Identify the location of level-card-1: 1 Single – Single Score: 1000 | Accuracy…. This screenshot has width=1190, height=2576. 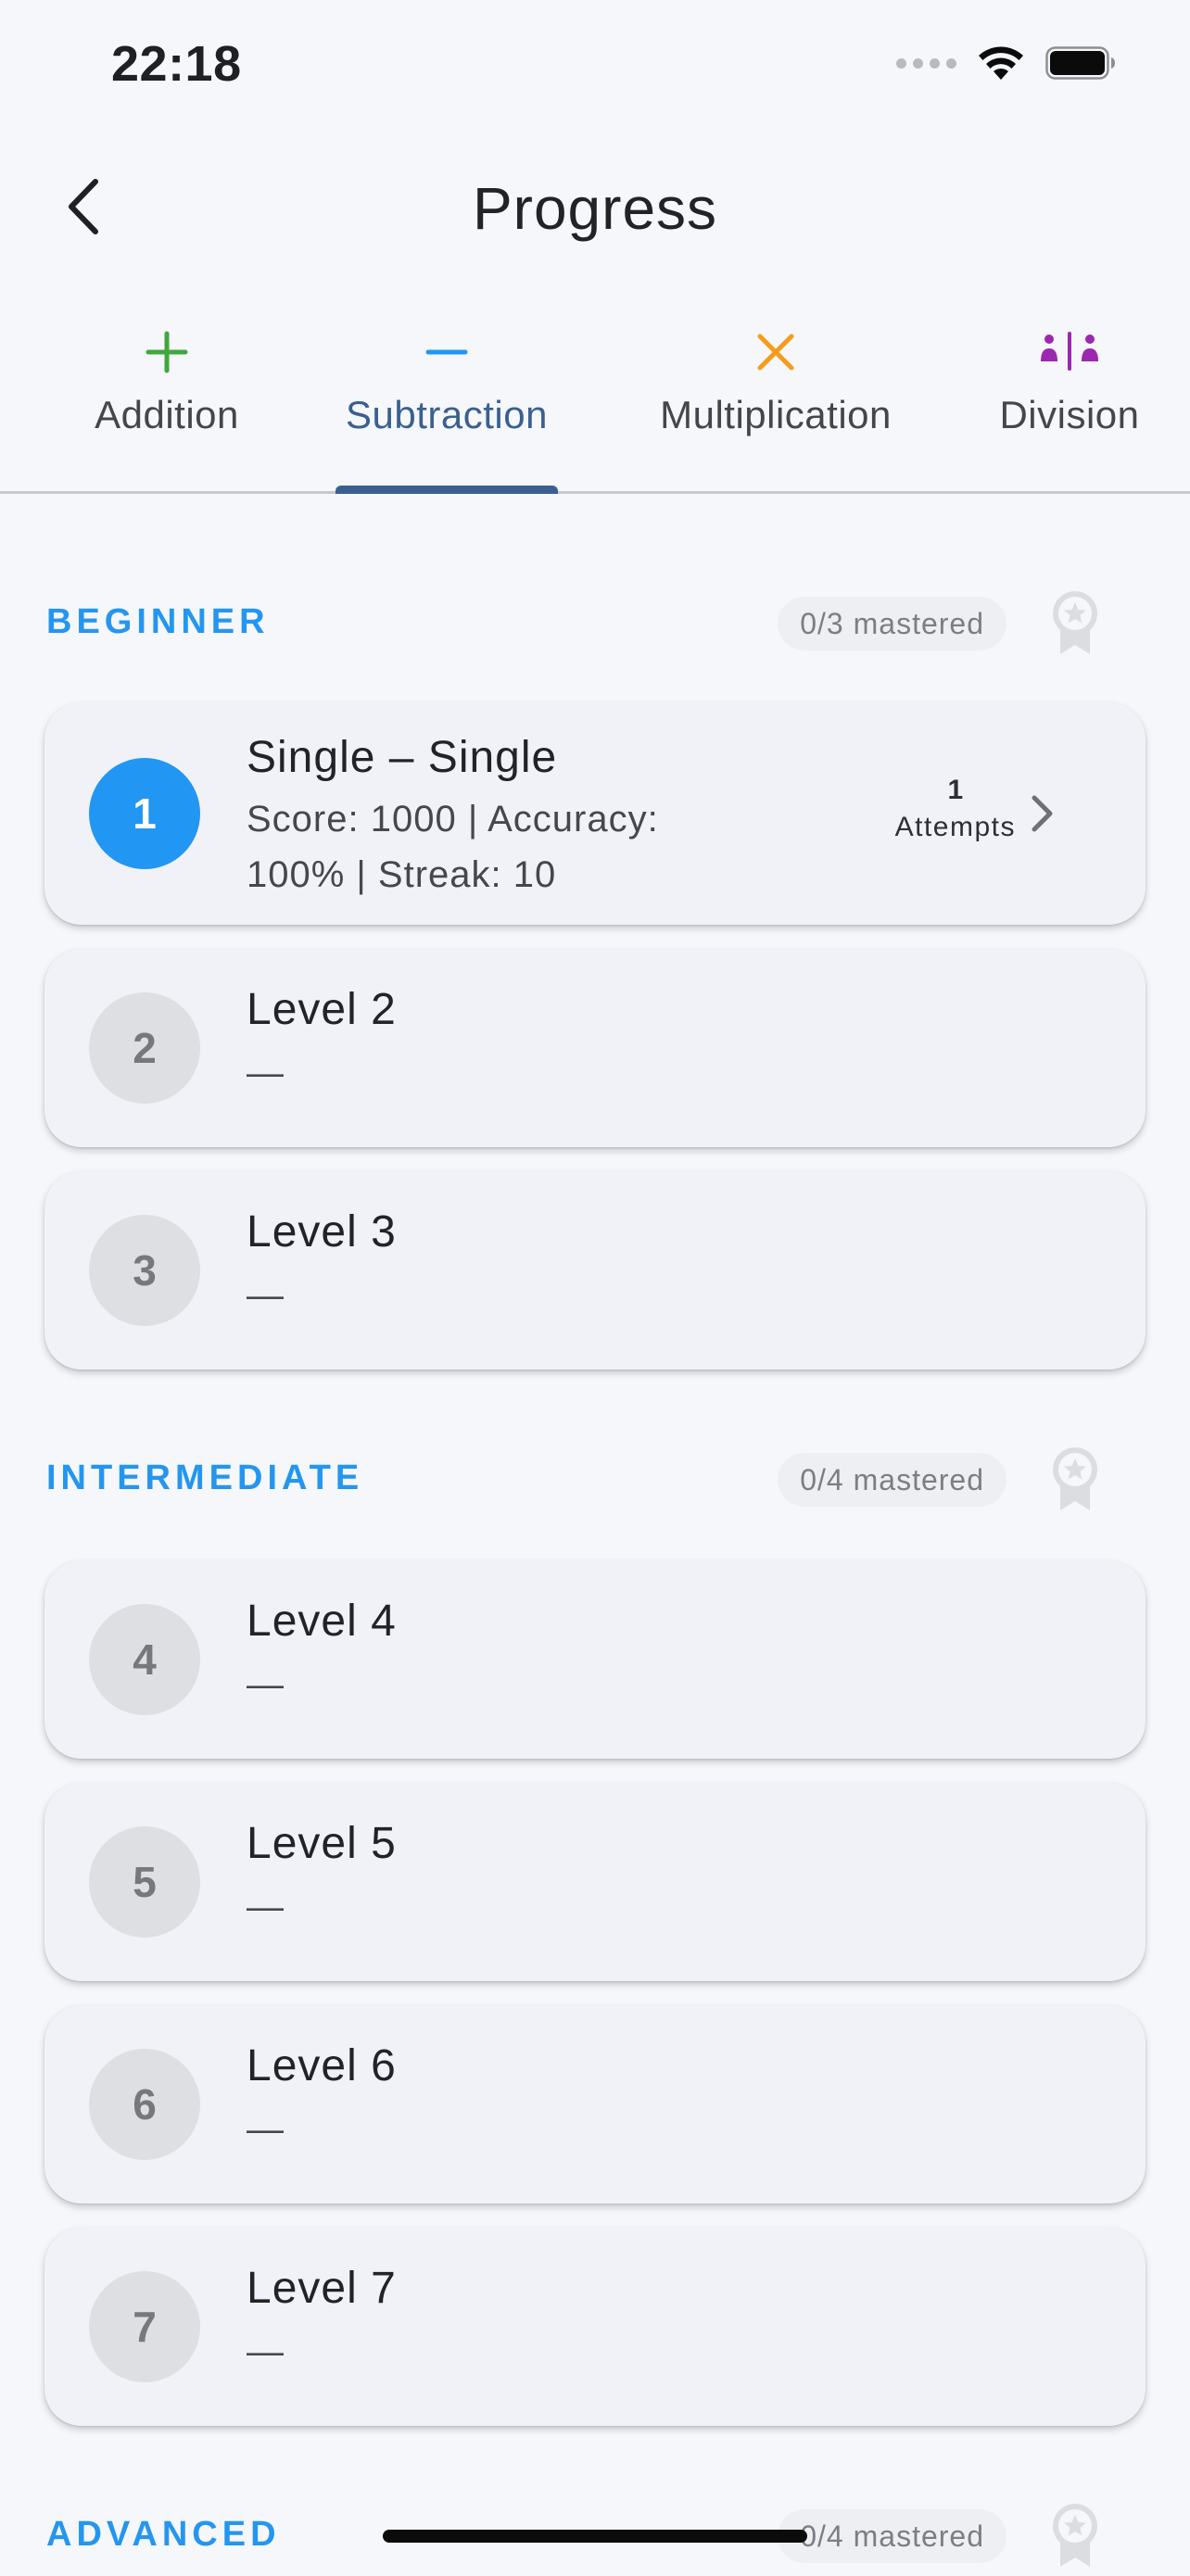
(595, 814).